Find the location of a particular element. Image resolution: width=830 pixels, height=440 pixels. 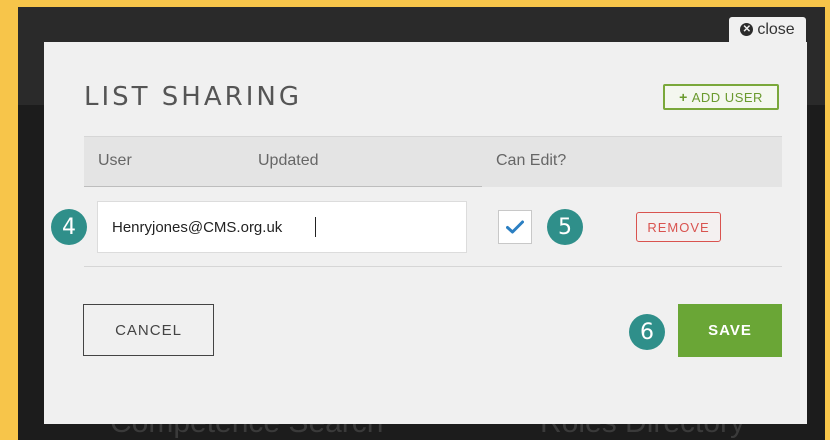

header-divider is located at coordinates (283, 186).